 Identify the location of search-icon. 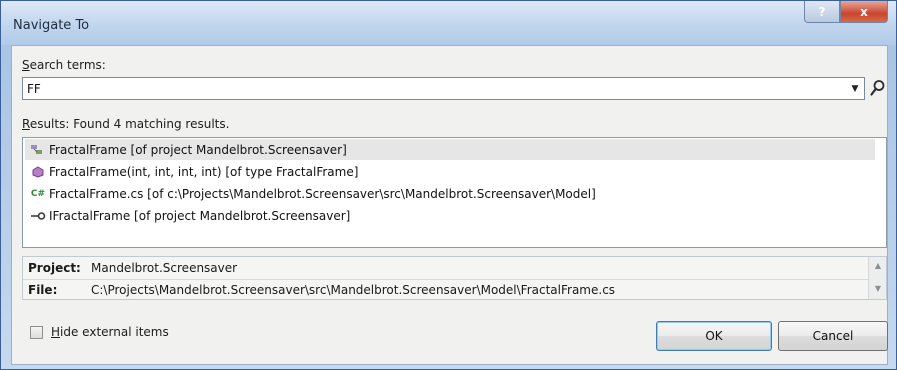
(878, 88).